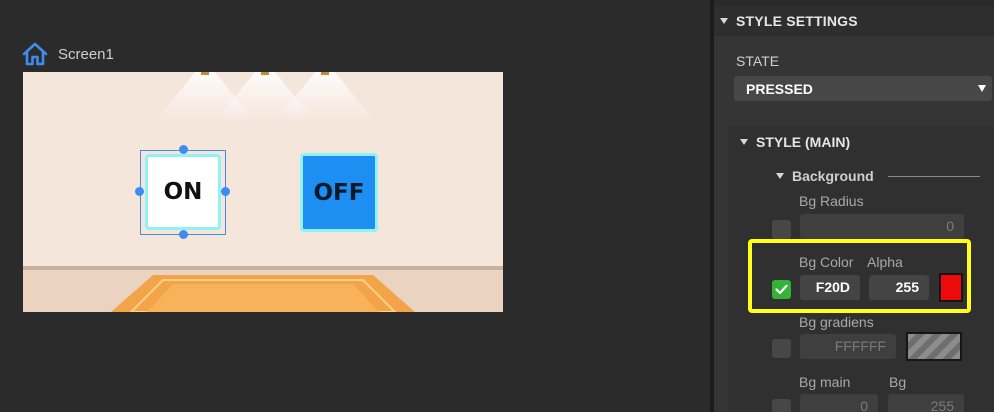 This screenshot has height=412, width=994. What do you see at coordinates (797, 21) in the screenshot?
I see `style-settings-title: STYLE SETTINGS` at bounding box center [797, 21].